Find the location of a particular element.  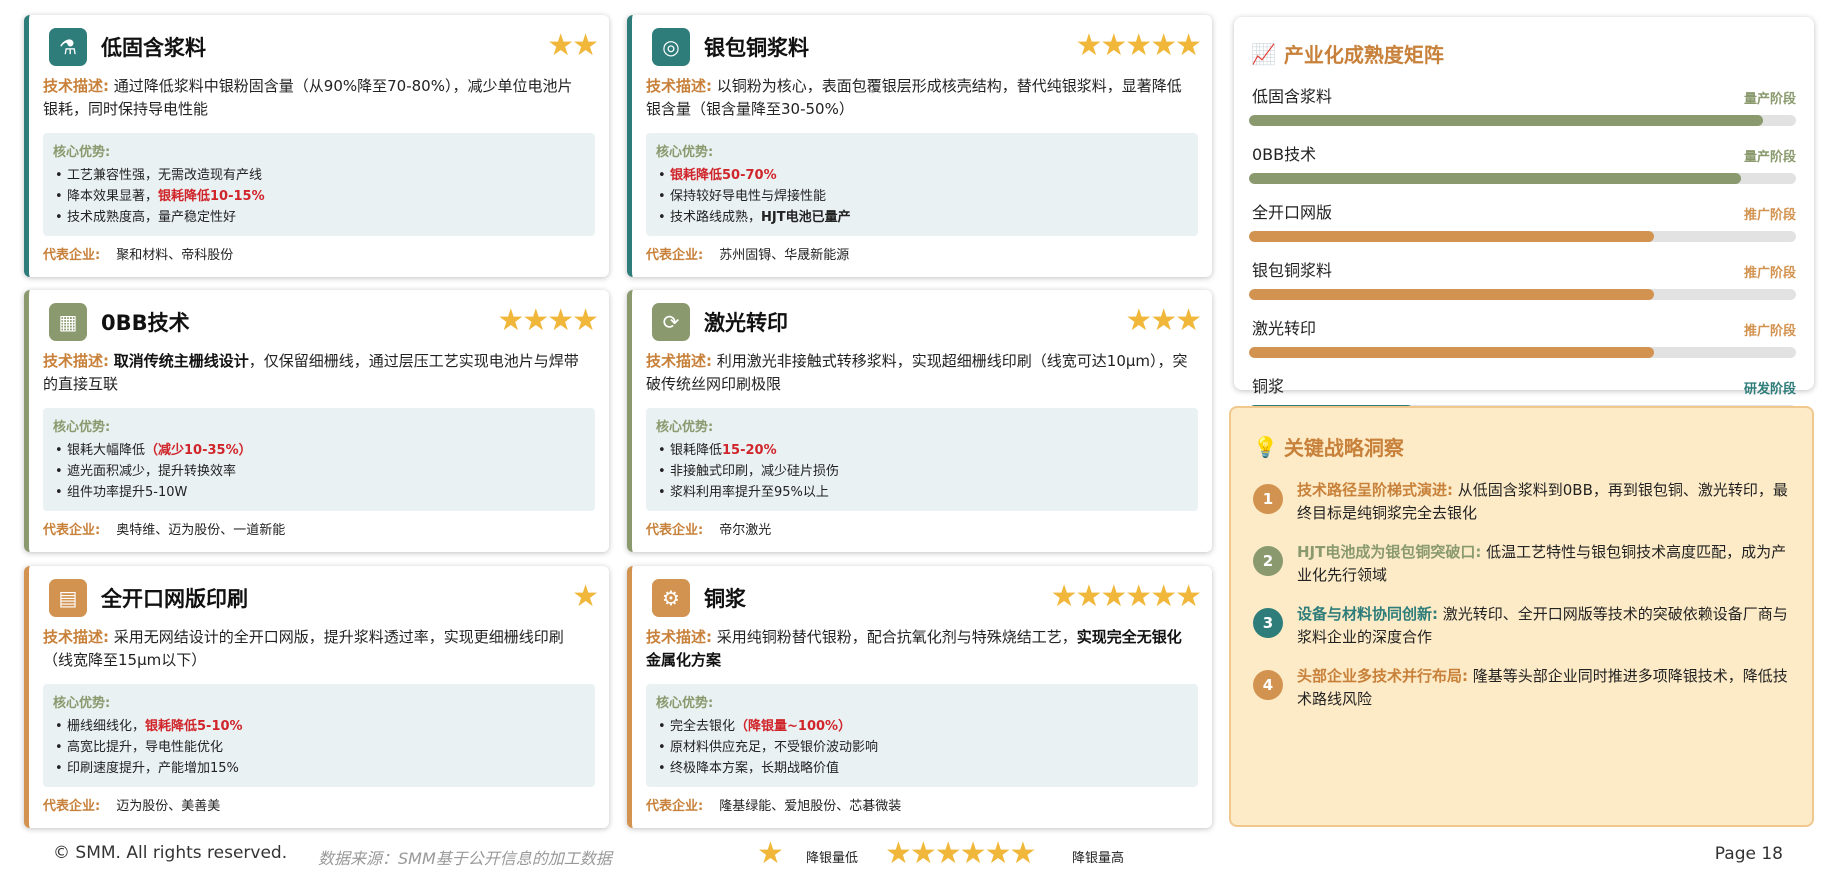

coins-icon: ◎ is located at coordinates (671, 47).